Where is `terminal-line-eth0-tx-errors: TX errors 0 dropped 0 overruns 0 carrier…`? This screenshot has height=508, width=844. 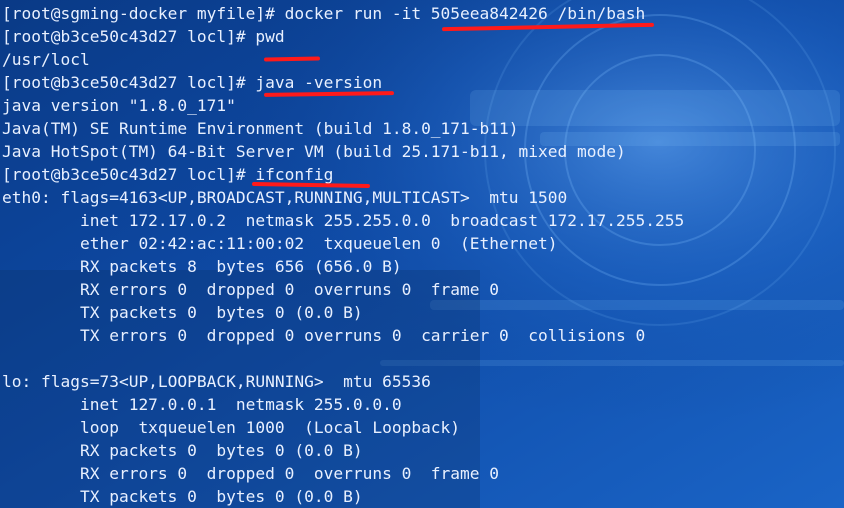
terminal-line-eth0-tx-errors: TX errors 0 dropped 0 overruns 0 carrier… is located at coordinates (324, 335).